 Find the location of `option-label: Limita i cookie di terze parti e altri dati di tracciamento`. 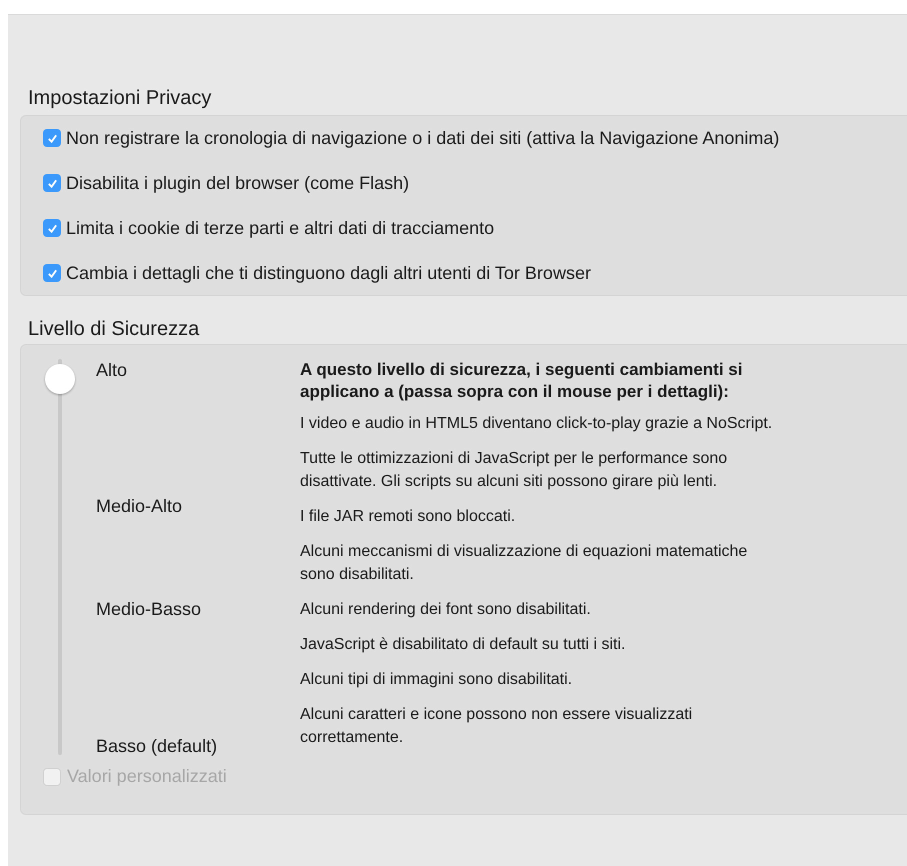

option-label: Limita i cookie di terze parti e altri dati di tracciamento is located at coordinates (280, 228).